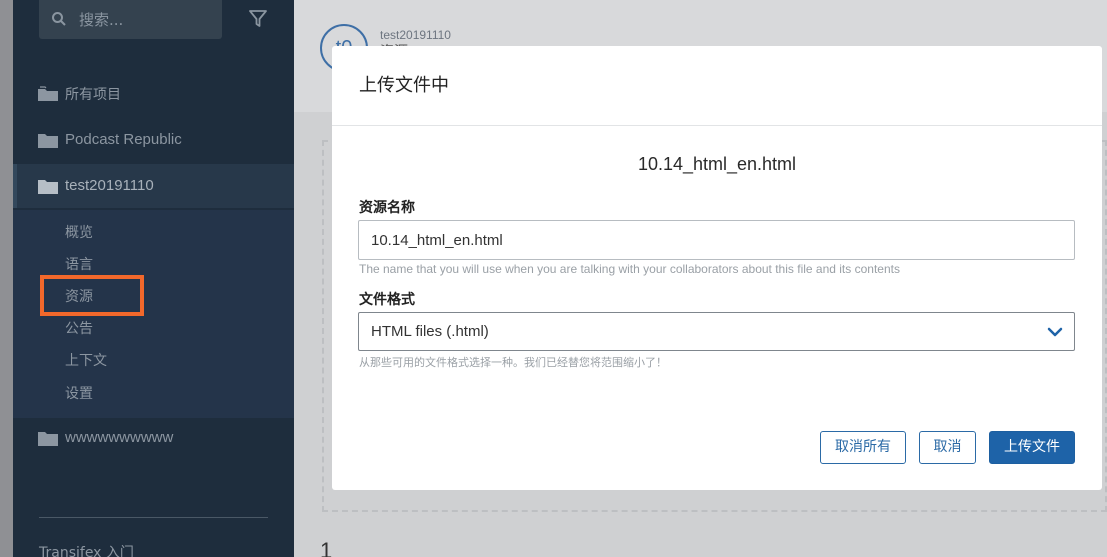 The height and width of the screenshot is (557, 1107). What do you see at coordinates (1032, 447) in the screenshot?
I see `upload-file-button: 上传文件` at bounding box center [1032, 447].